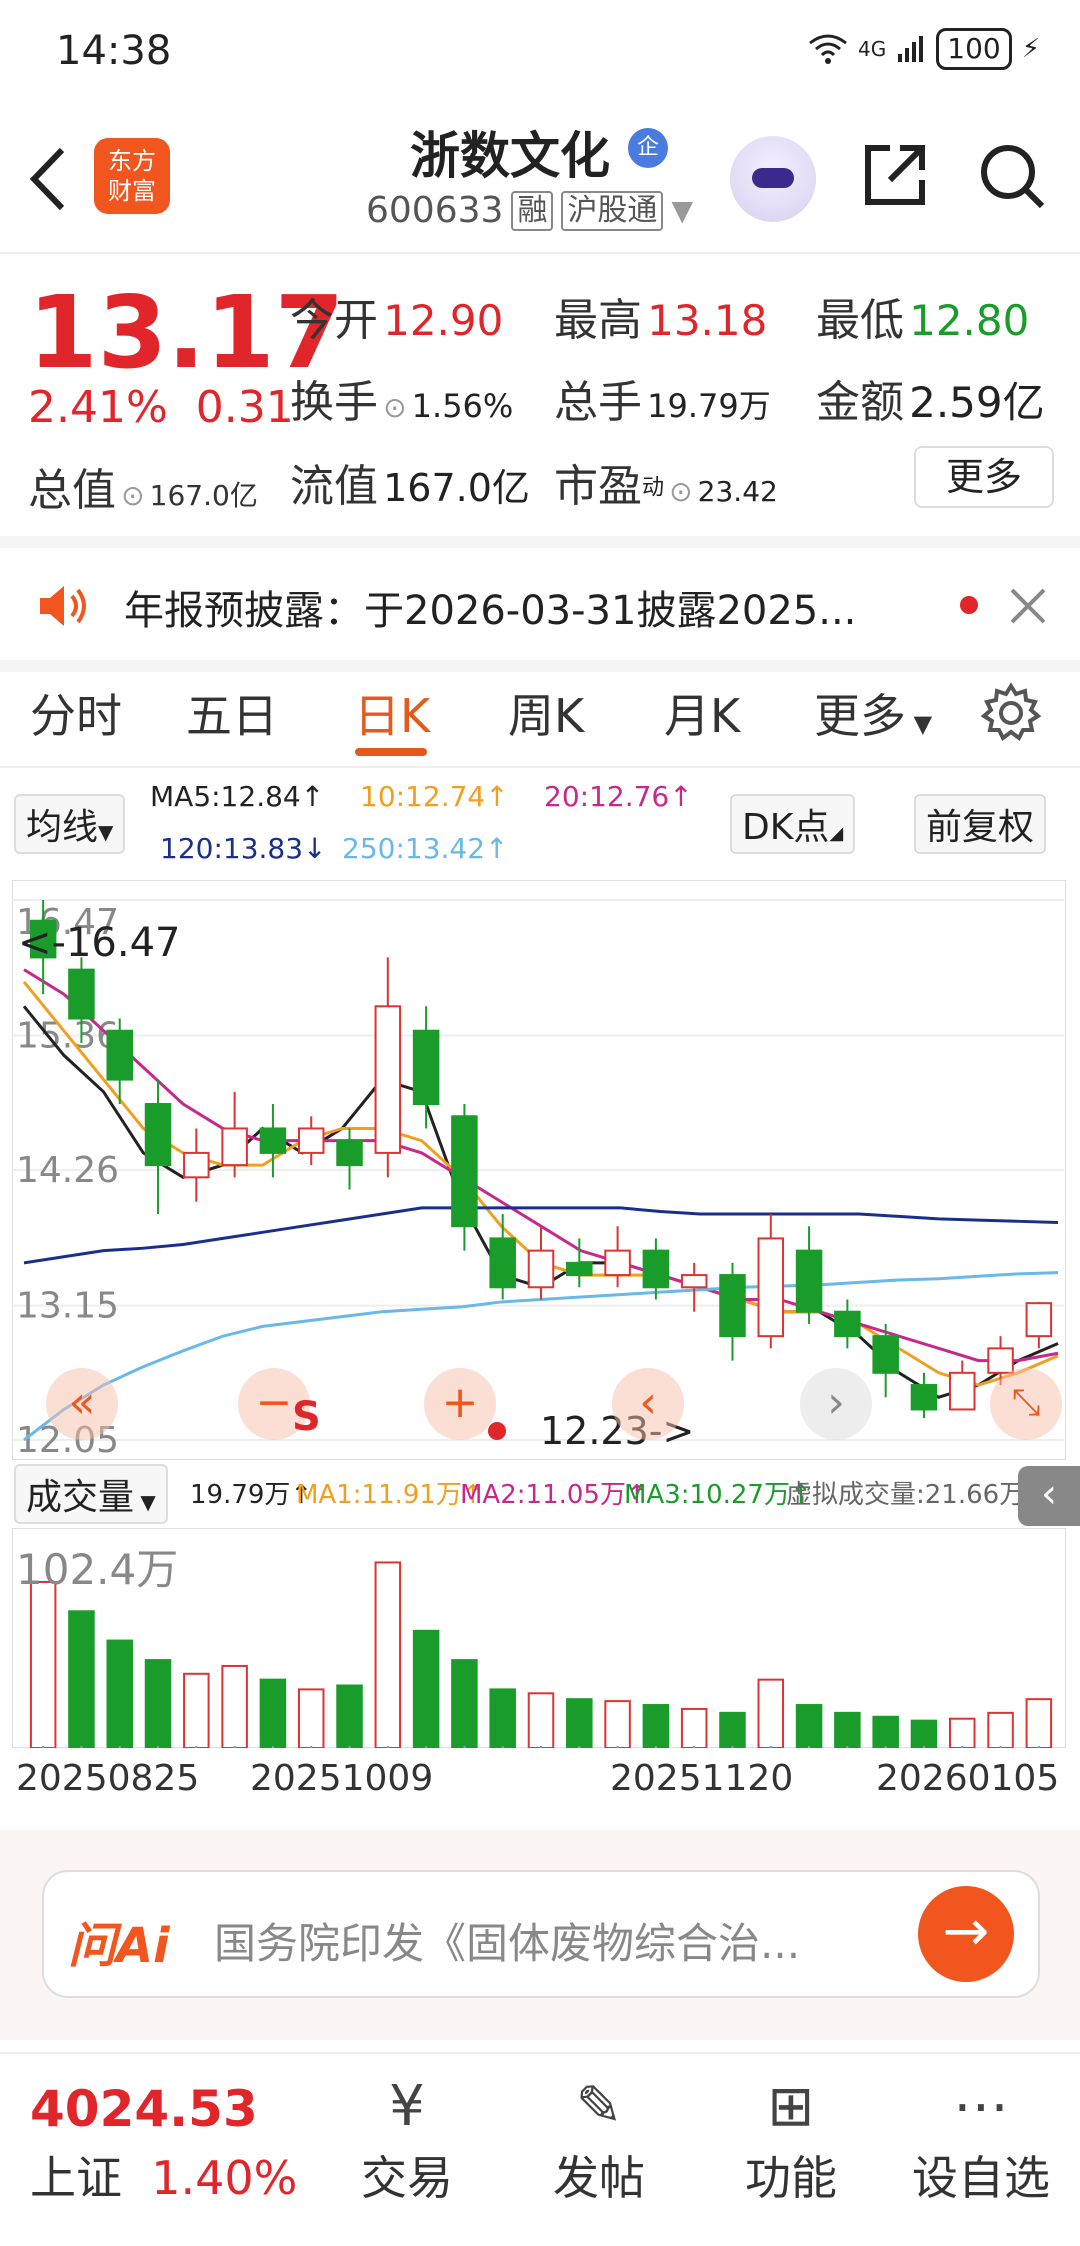  What do you see at coordinates (1028, 606) in the screenshot?
I see `close-icon` at bounding box center [1028, 606].